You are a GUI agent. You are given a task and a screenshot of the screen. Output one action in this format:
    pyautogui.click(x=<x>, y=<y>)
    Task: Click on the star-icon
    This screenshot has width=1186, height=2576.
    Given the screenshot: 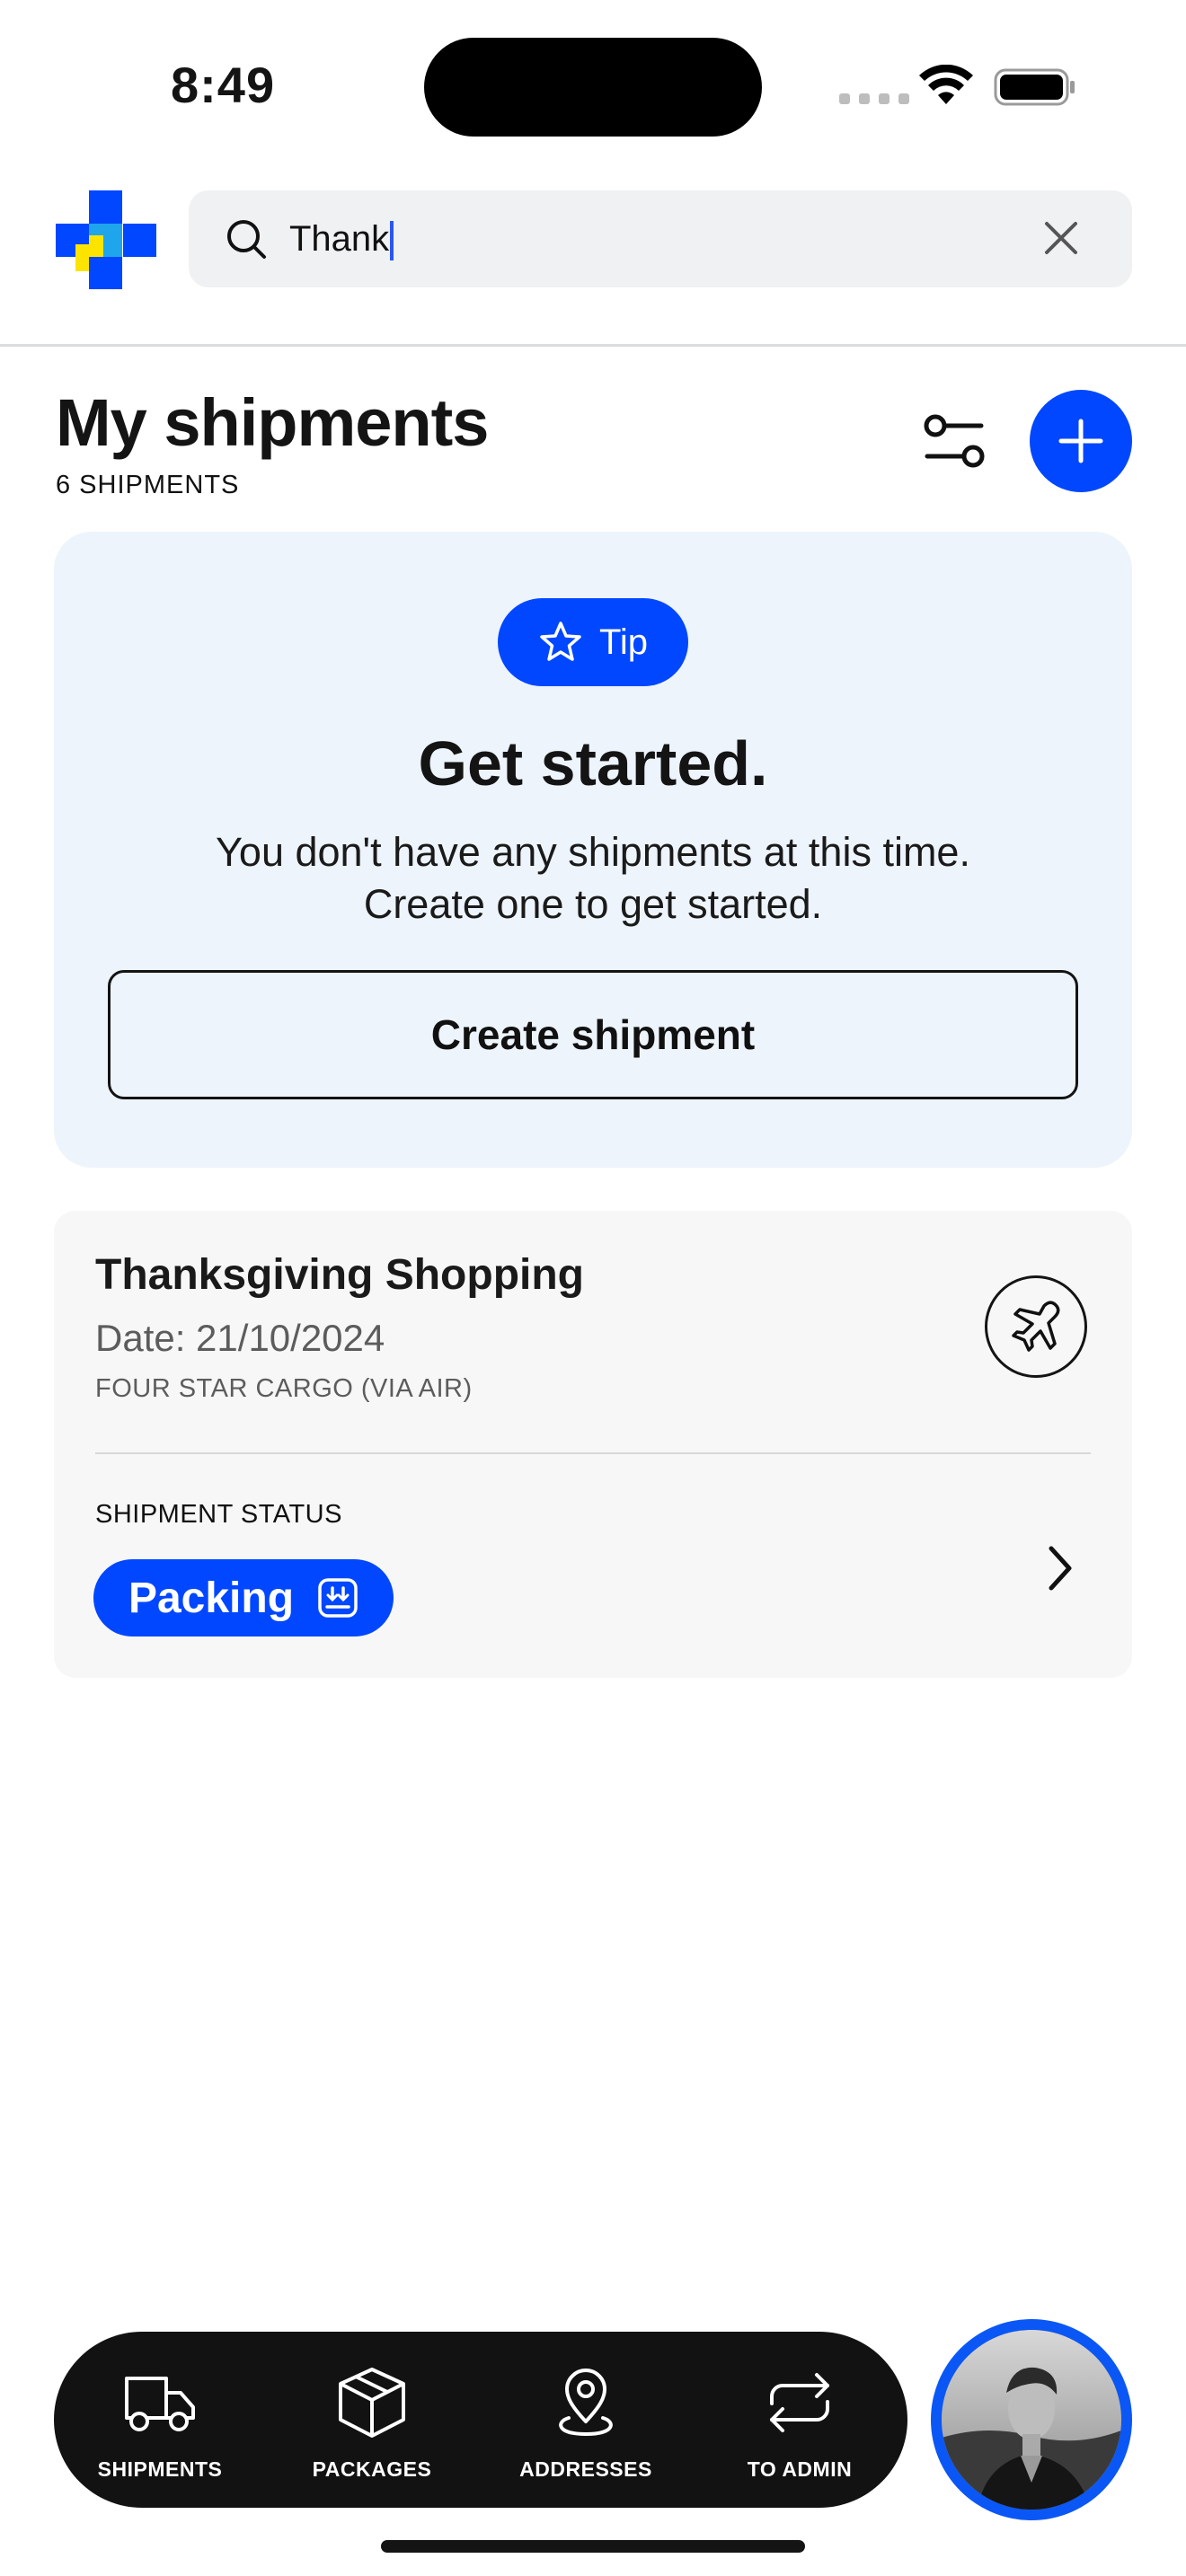 What is the action you would take?
    pyautogui.click(x=560, y=641)
    